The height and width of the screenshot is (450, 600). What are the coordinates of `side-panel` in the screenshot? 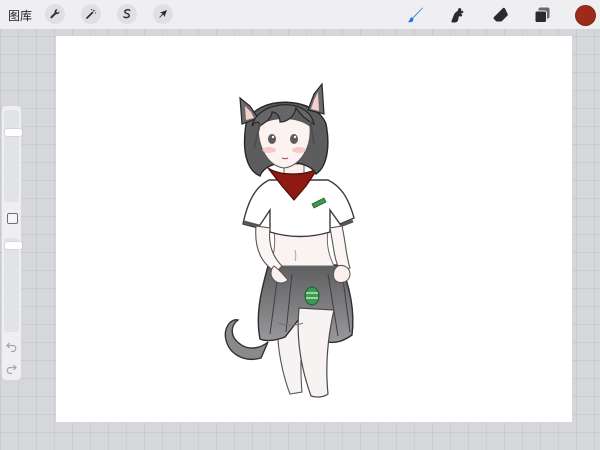 It's located at (12, 243).